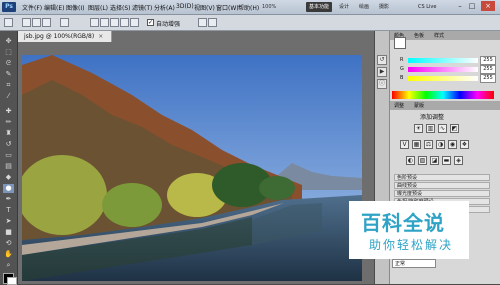 This screenshot has height=285, width=500. Describe the element at coordinates (8, 144) in the screenshot. I see `history-brush-tool-icon: ↺` at that location.